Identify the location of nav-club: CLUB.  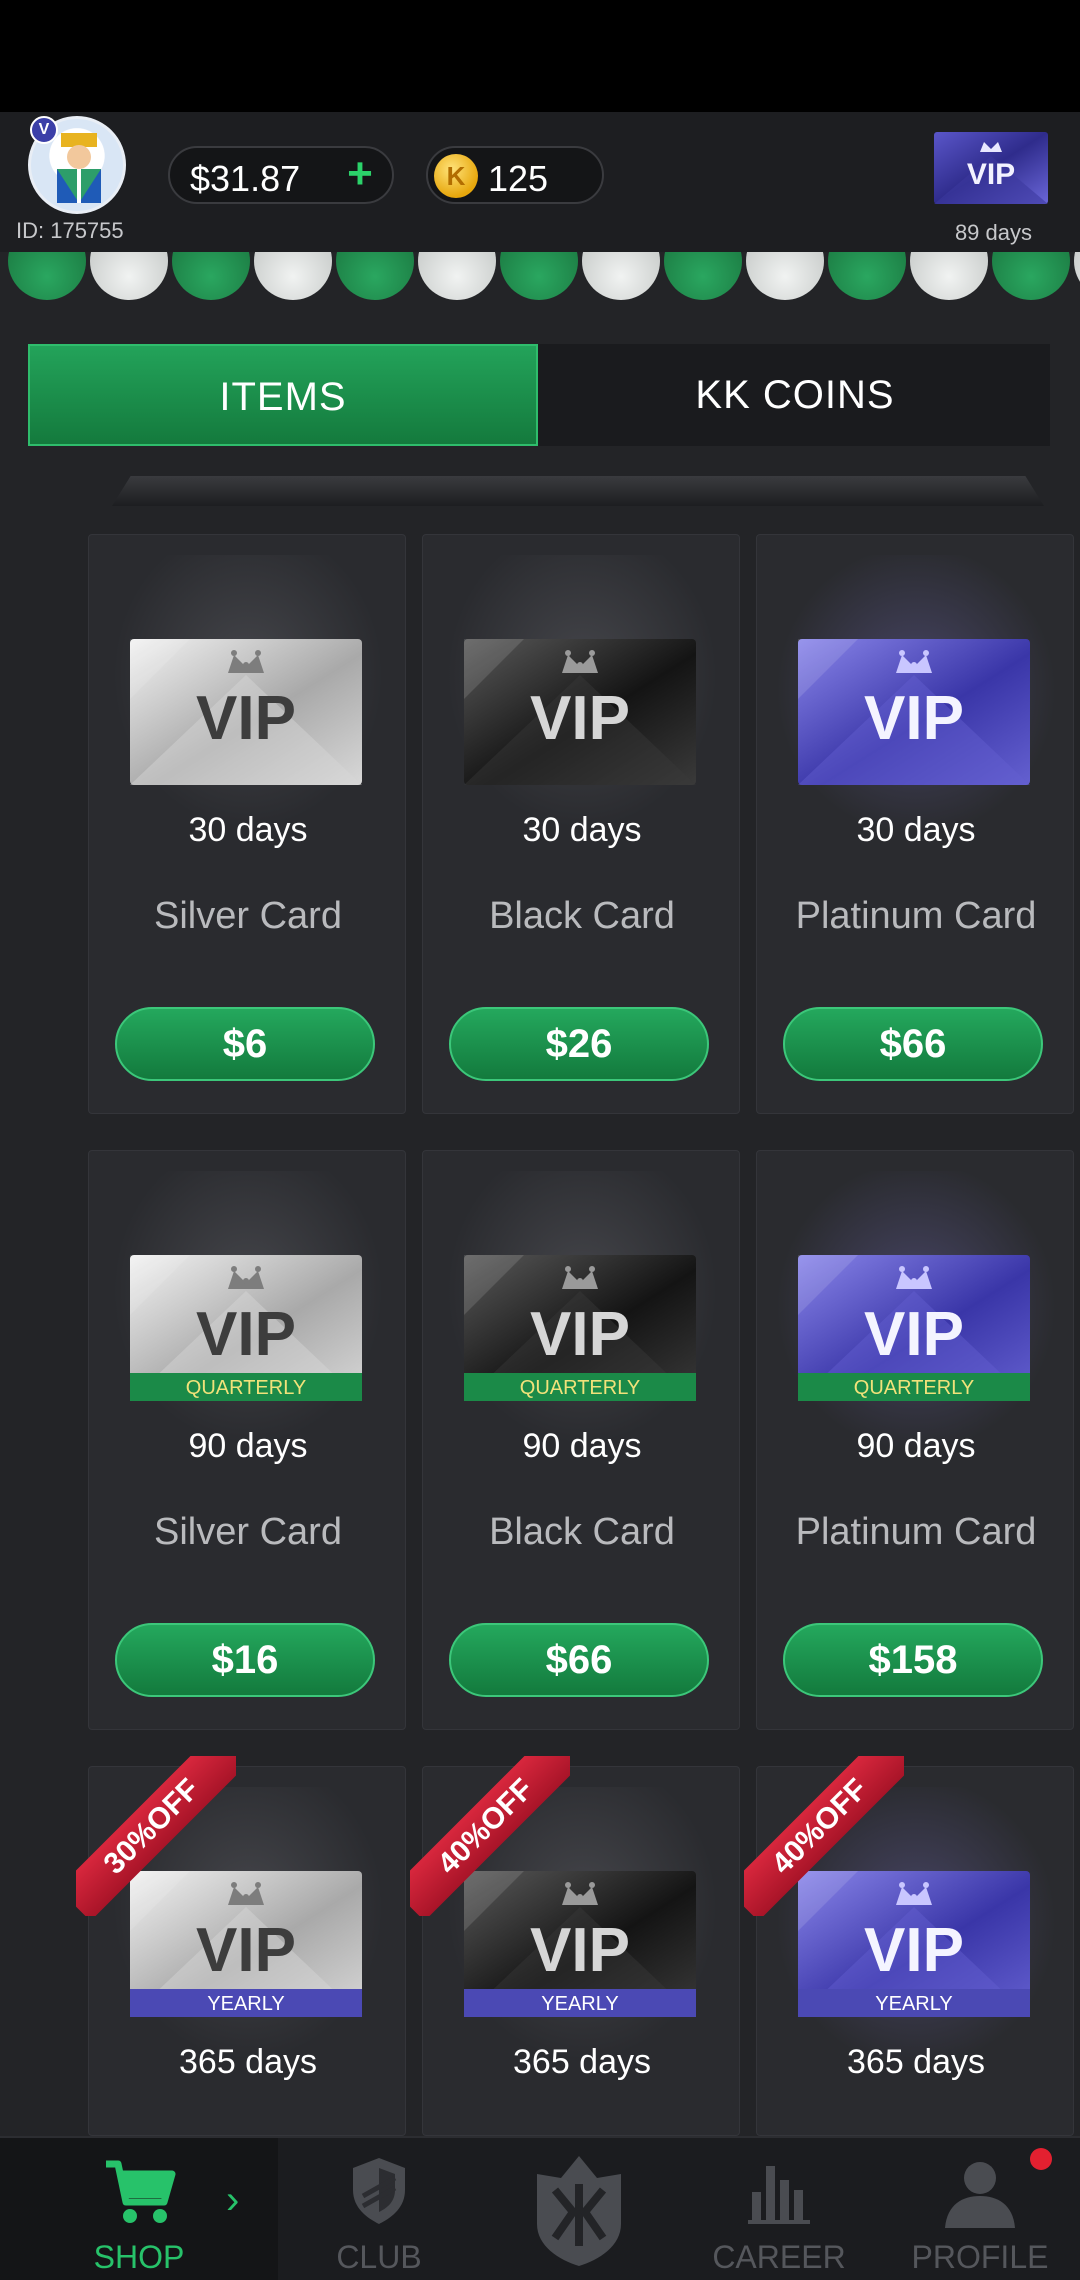
(379, 2209).